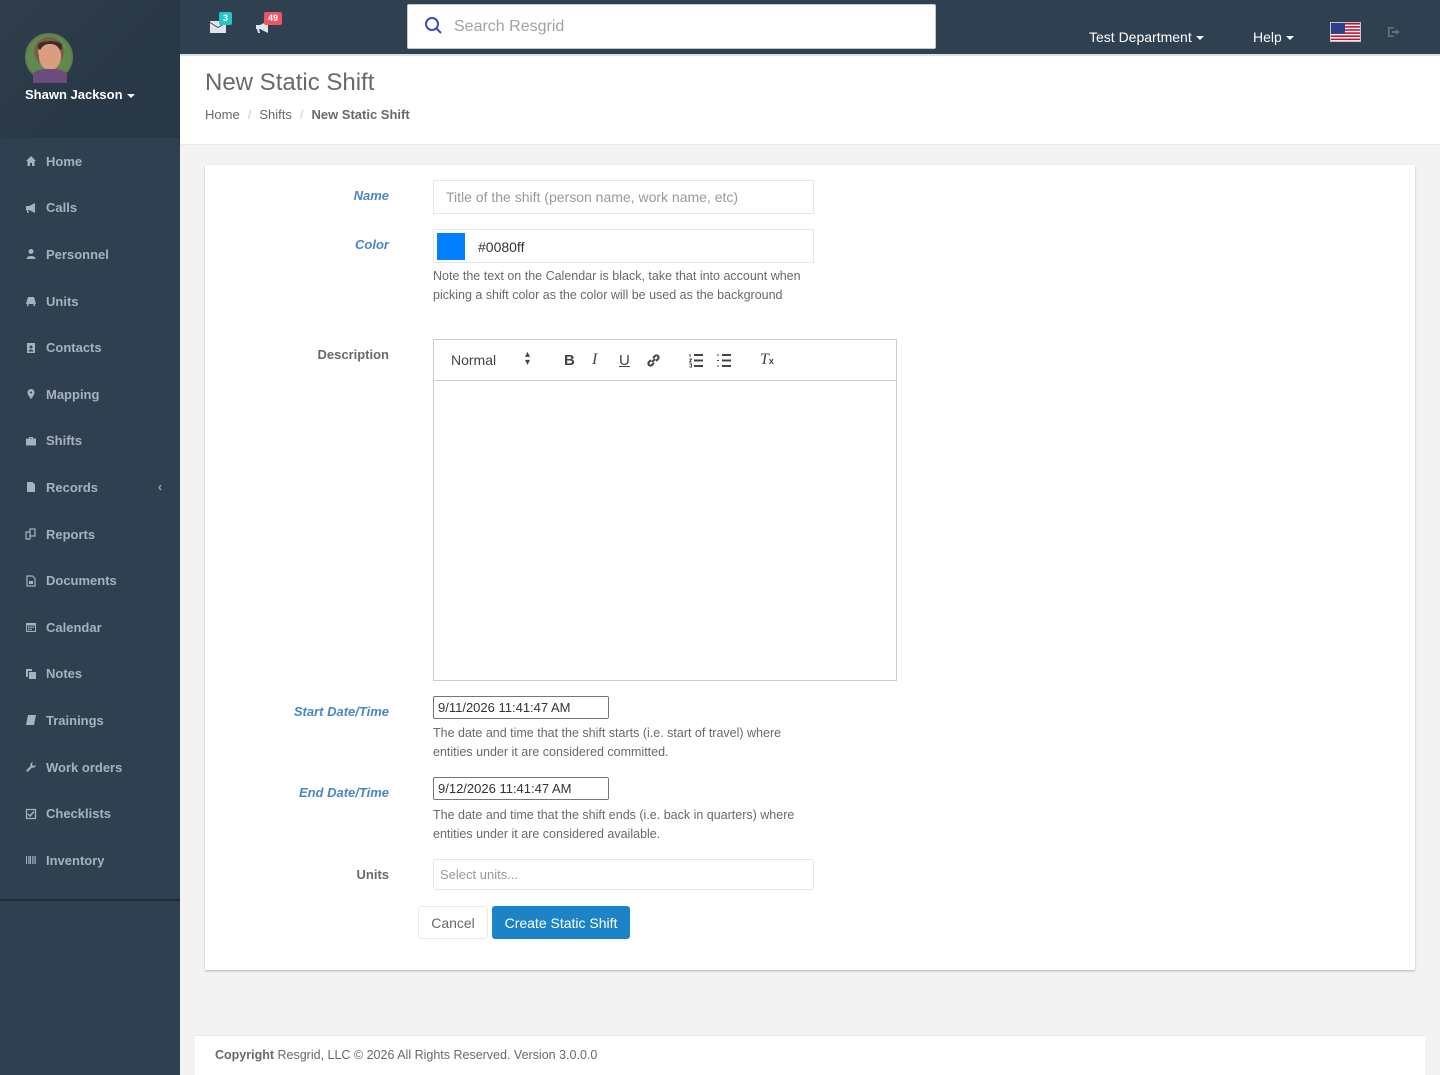 This screenshot has width=1440, height=1075. What do you see at coordinates (90, 674) in the screenshot?
I see `sidebar-item-notes: Notes` at bounding box center [90, 674].